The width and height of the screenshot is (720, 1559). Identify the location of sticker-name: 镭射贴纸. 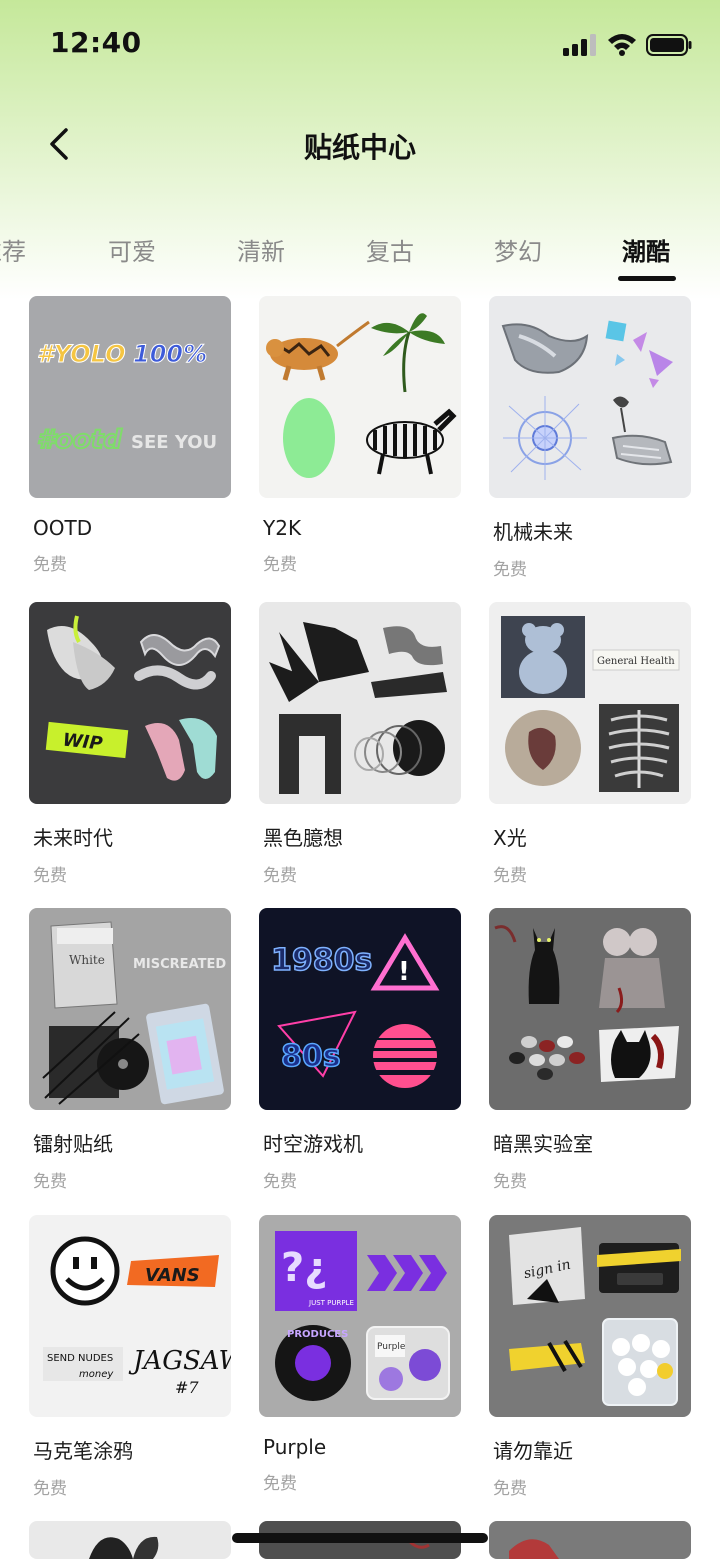
(73, 1144).